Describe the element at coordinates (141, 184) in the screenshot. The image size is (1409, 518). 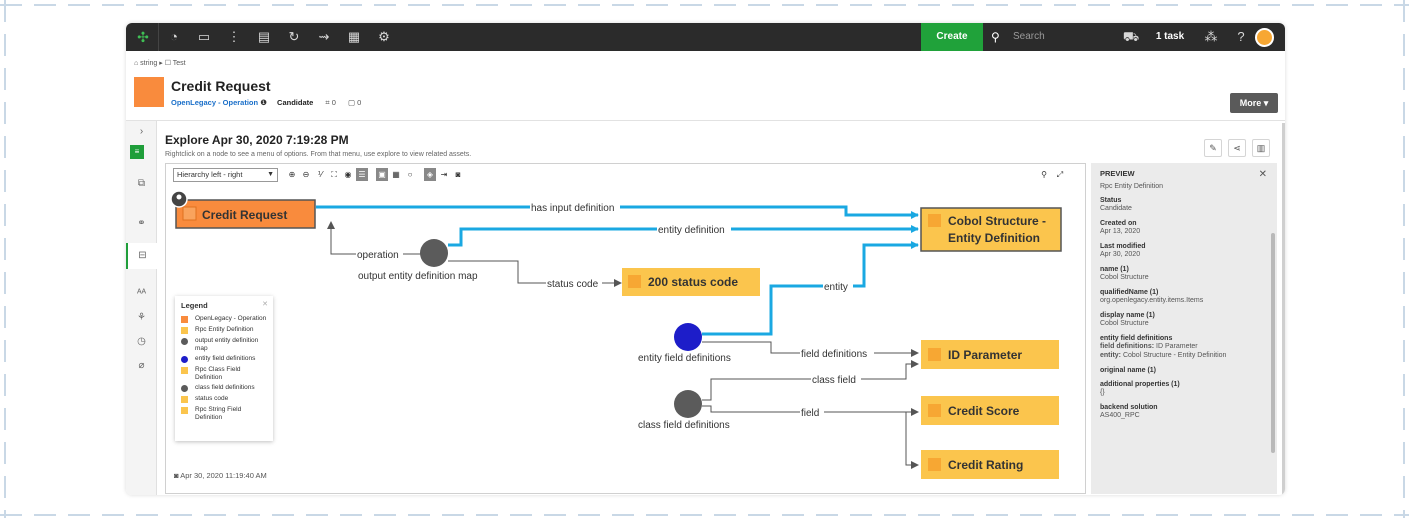
I see `copy-icon: ⧉` at that location.